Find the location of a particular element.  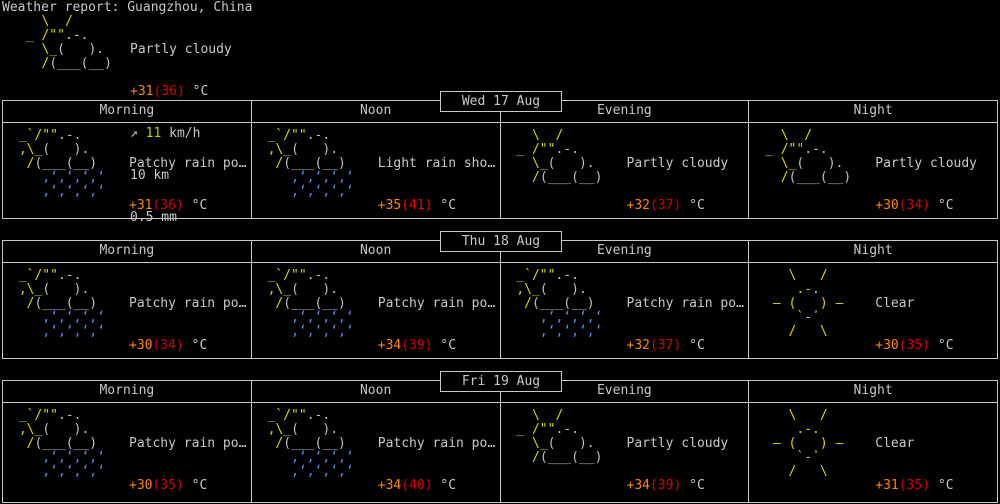

day-tab-0: Wed 17 Aug is located at coordinates (501, 101).